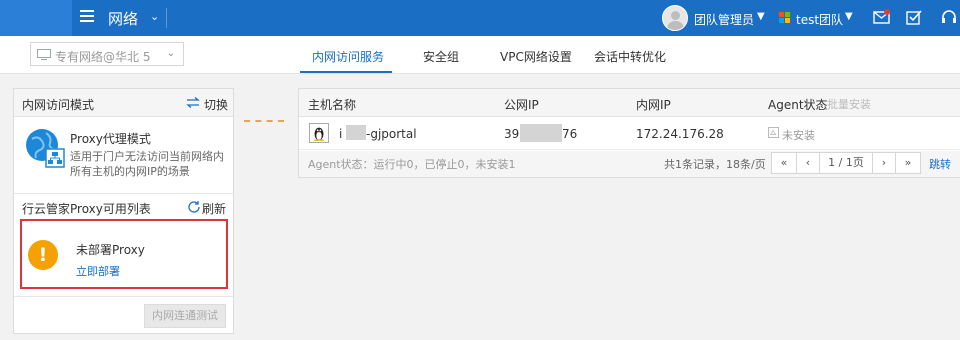 The image size is (960, 340). Describe the element at coordinates (44, 54) in the screenshot. I see `vpc-icon` at that location.